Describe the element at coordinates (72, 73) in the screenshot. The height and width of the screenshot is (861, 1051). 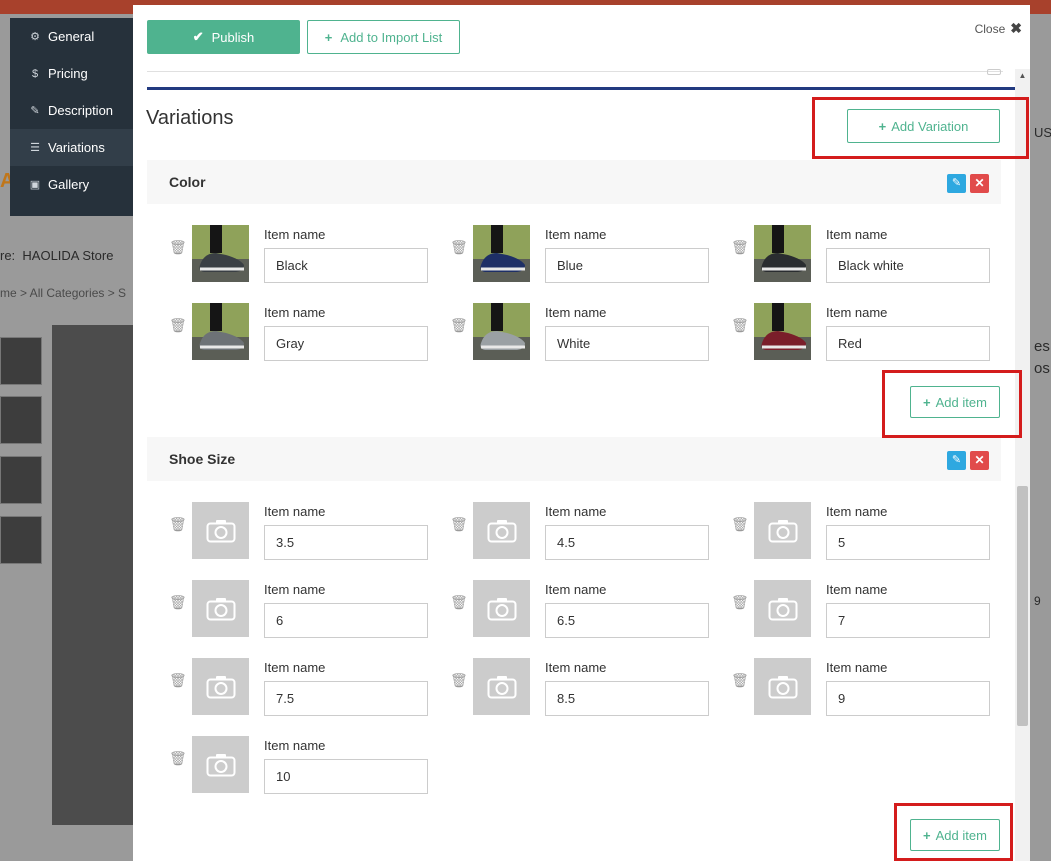
I see `sidebar-item-pricing: $ Pricing` at that location.